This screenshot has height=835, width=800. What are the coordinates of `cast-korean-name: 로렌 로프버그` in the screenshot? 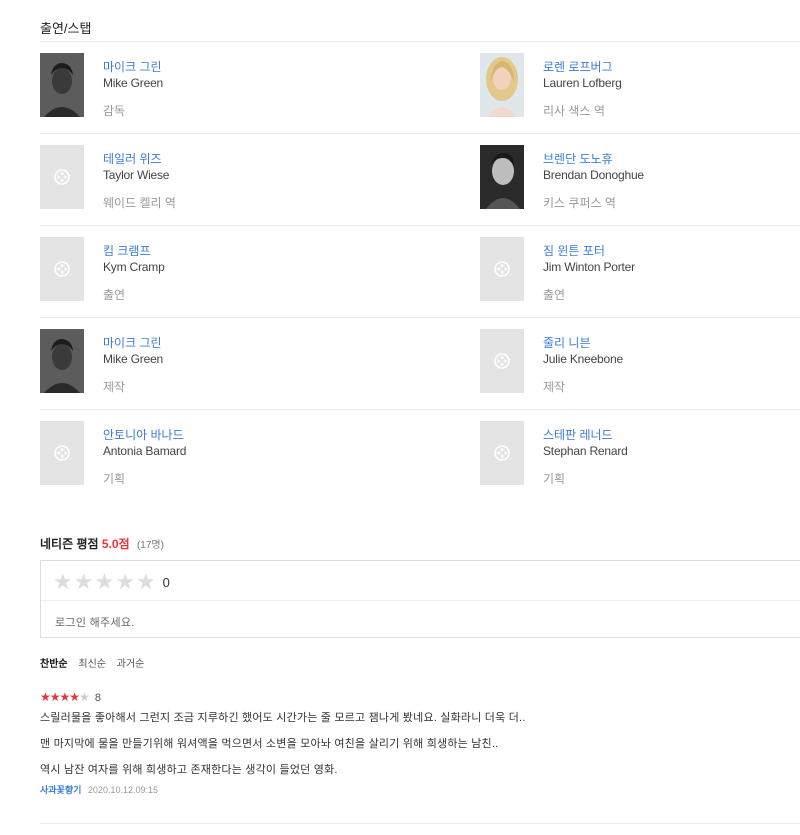 It's located at (582, 67).